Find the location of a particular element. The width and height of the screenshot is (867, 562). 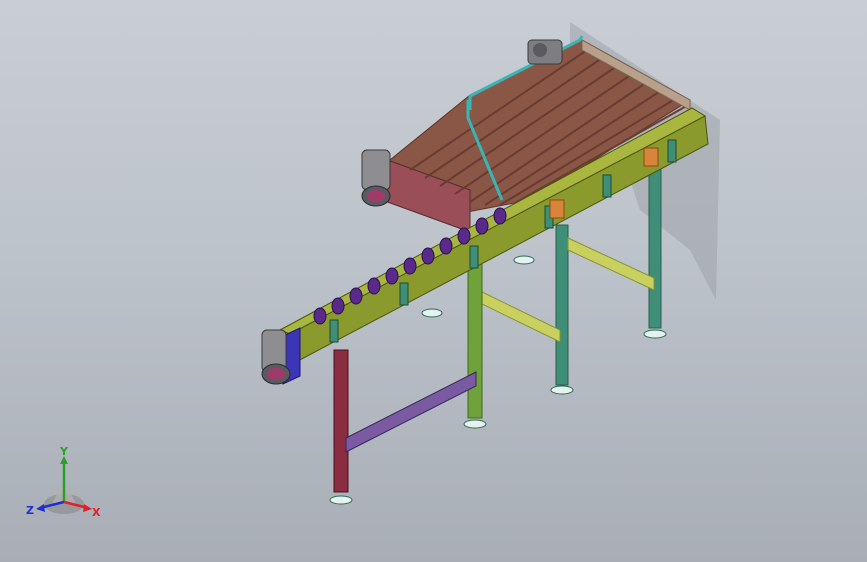

brace-purple is located at coordinates (411, 412).